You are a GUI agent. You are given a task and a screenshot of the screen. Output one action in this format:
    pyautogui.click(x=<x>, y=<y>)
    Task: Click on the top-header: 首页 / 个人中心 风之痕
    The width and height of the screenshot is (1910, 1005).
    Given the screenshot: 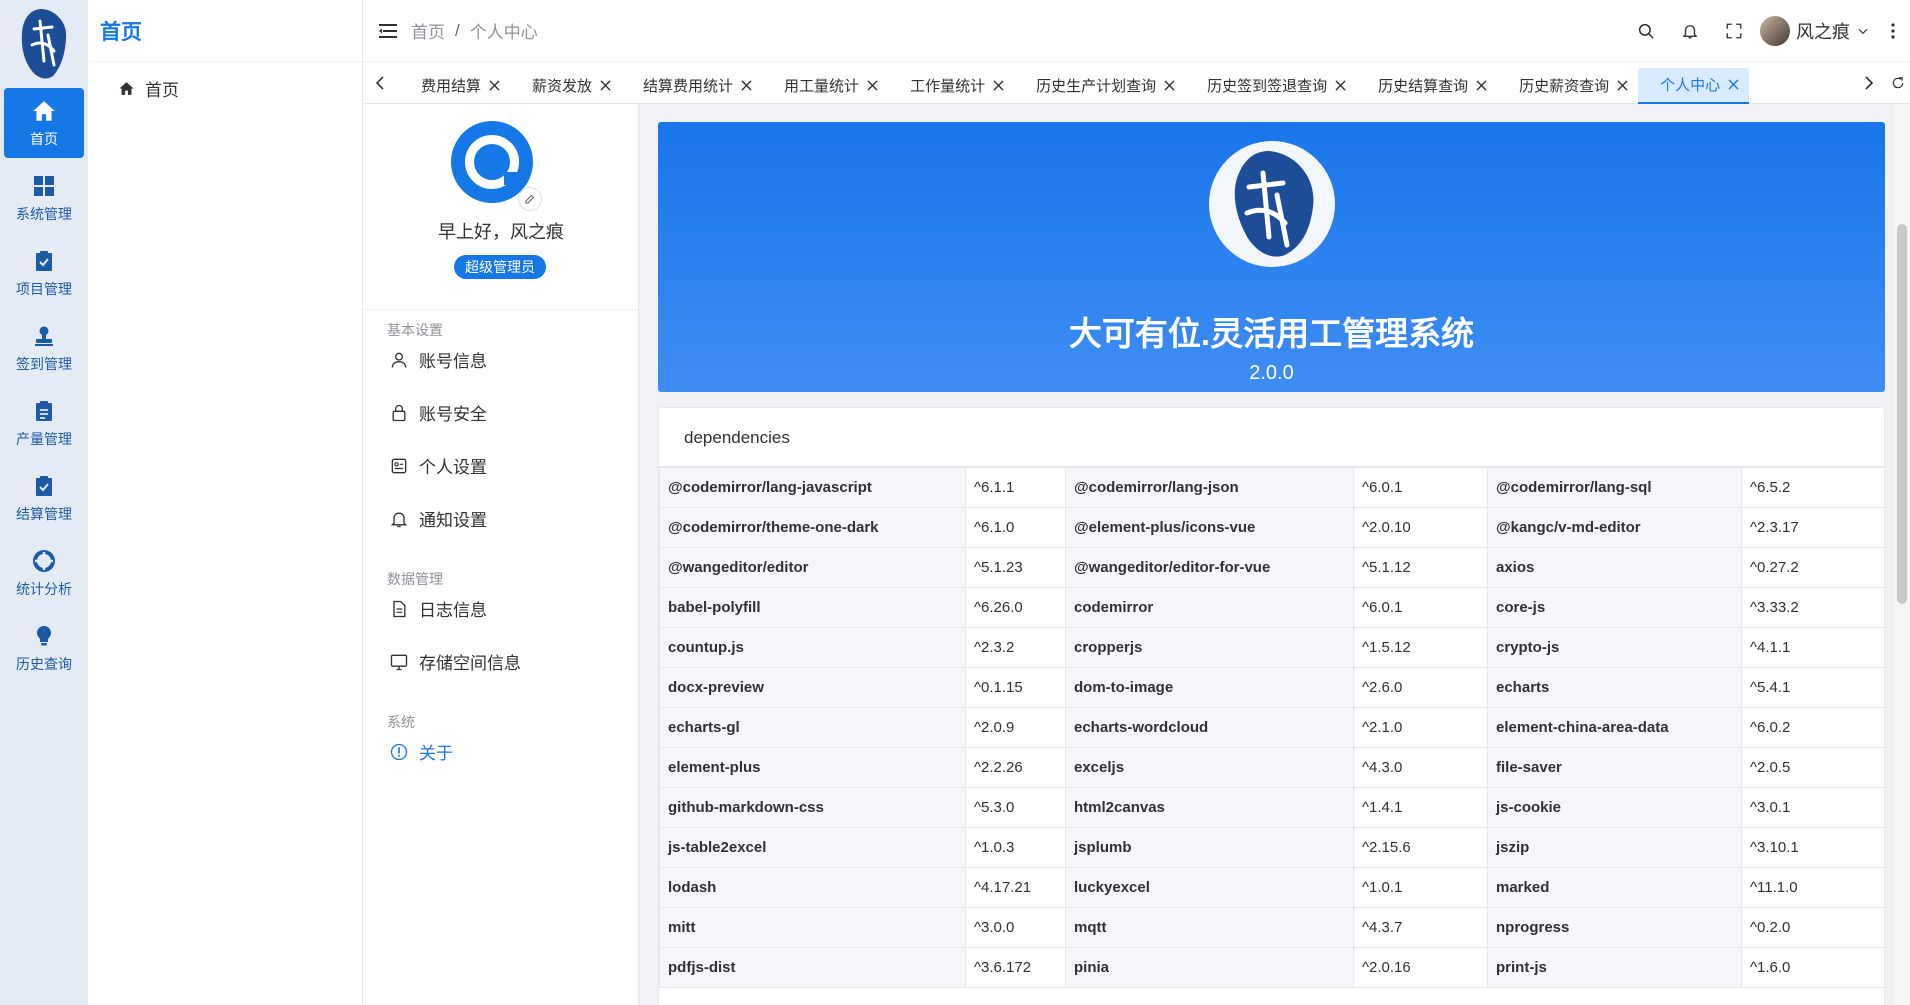 What is the action you would take?
    pyautogui.click(x=1136, y=31)
    